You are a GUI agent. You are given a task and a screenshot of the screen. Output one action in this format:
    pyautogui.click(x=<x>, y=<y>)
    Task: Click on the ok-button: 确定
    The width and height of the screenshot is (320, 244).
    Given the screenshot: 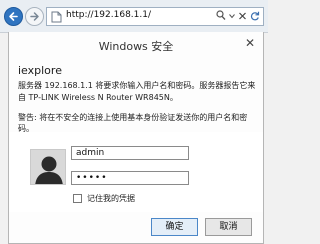 What is the action you would take?
    pyautogui.click(x=174, y=227)
    